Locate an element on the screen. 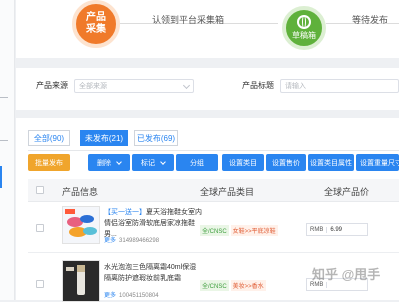 This screenshot has width=399, height=302. cosmetic-image is located at coordinates (81, 281).